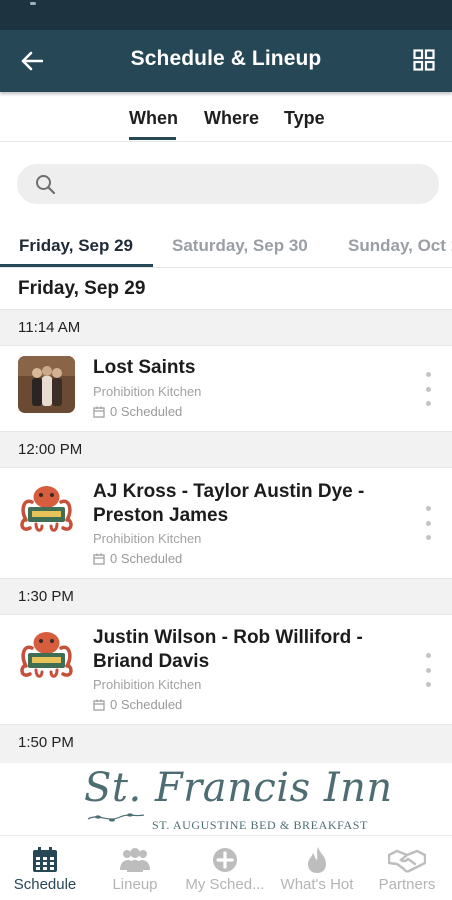  I want to click on search-icon, so click(46, 185).